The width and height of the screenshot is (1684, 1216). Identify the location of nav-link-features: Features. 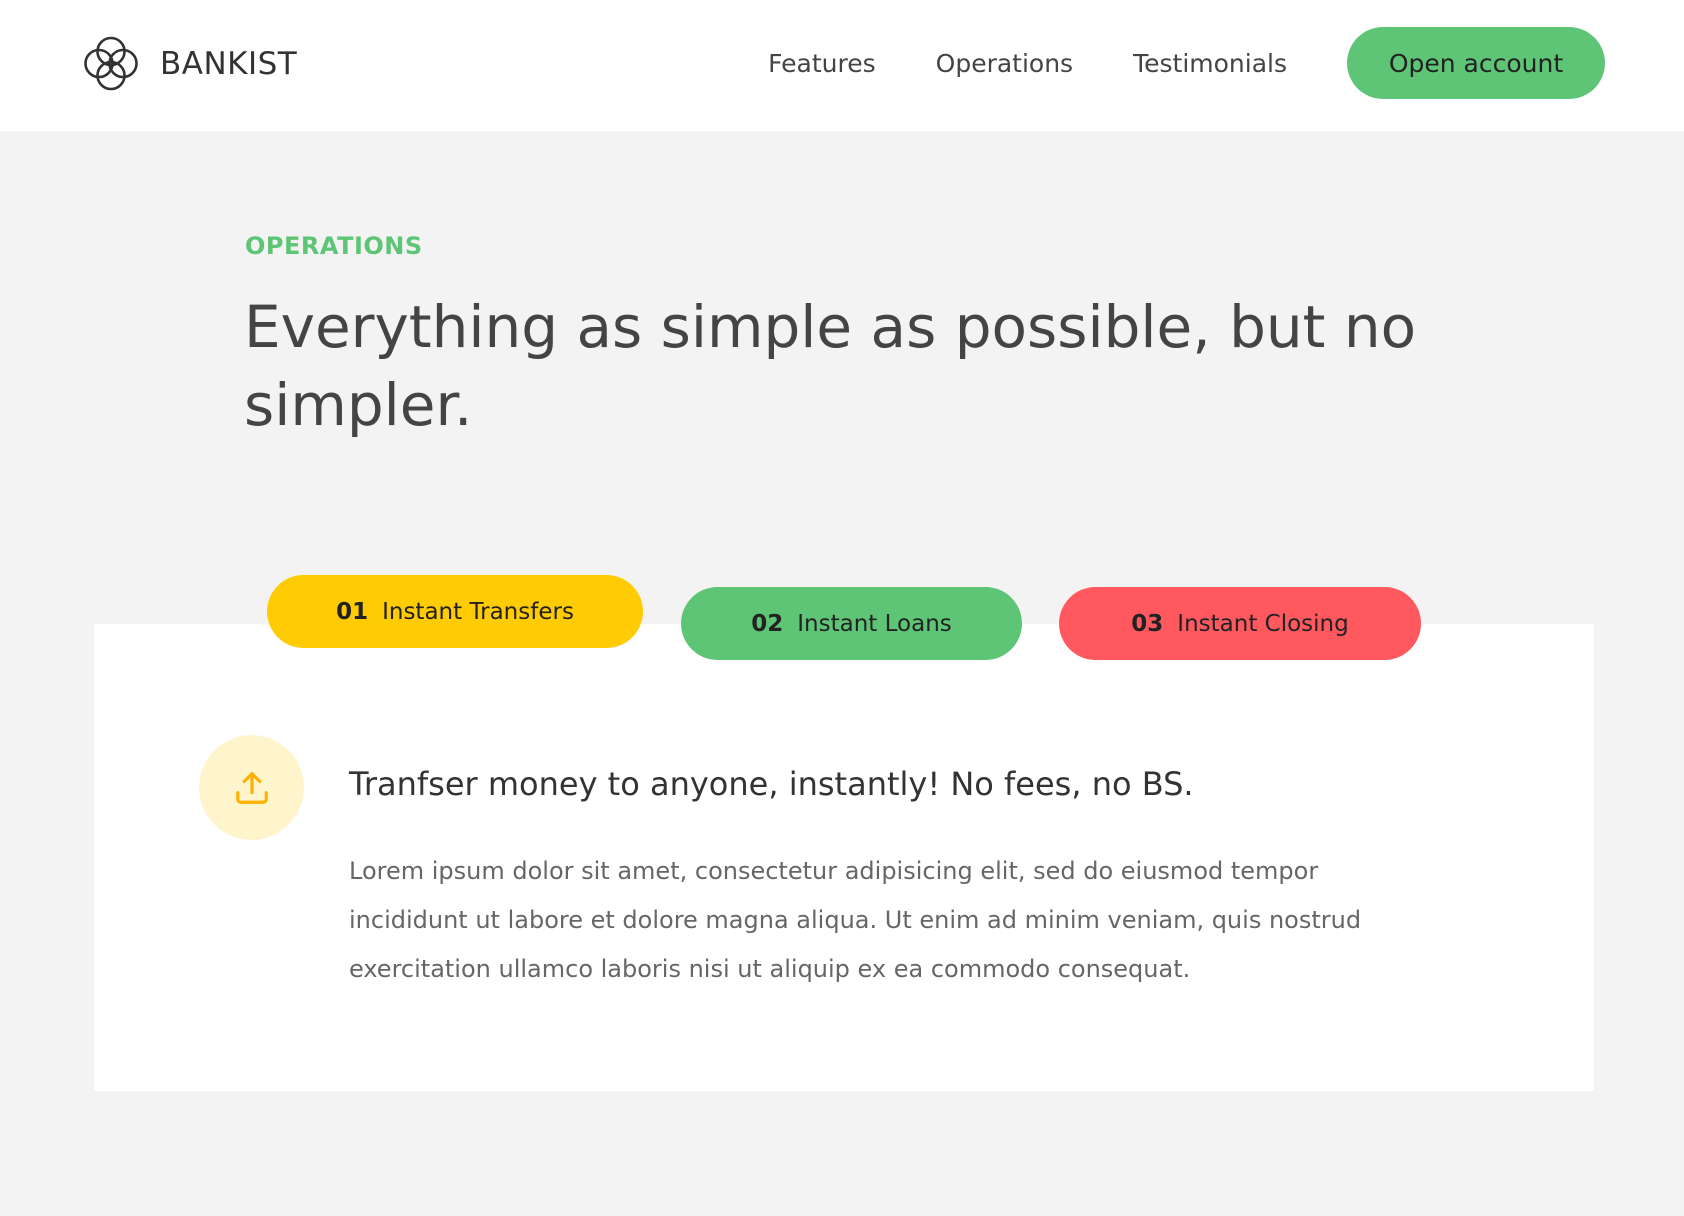
(822, 63).